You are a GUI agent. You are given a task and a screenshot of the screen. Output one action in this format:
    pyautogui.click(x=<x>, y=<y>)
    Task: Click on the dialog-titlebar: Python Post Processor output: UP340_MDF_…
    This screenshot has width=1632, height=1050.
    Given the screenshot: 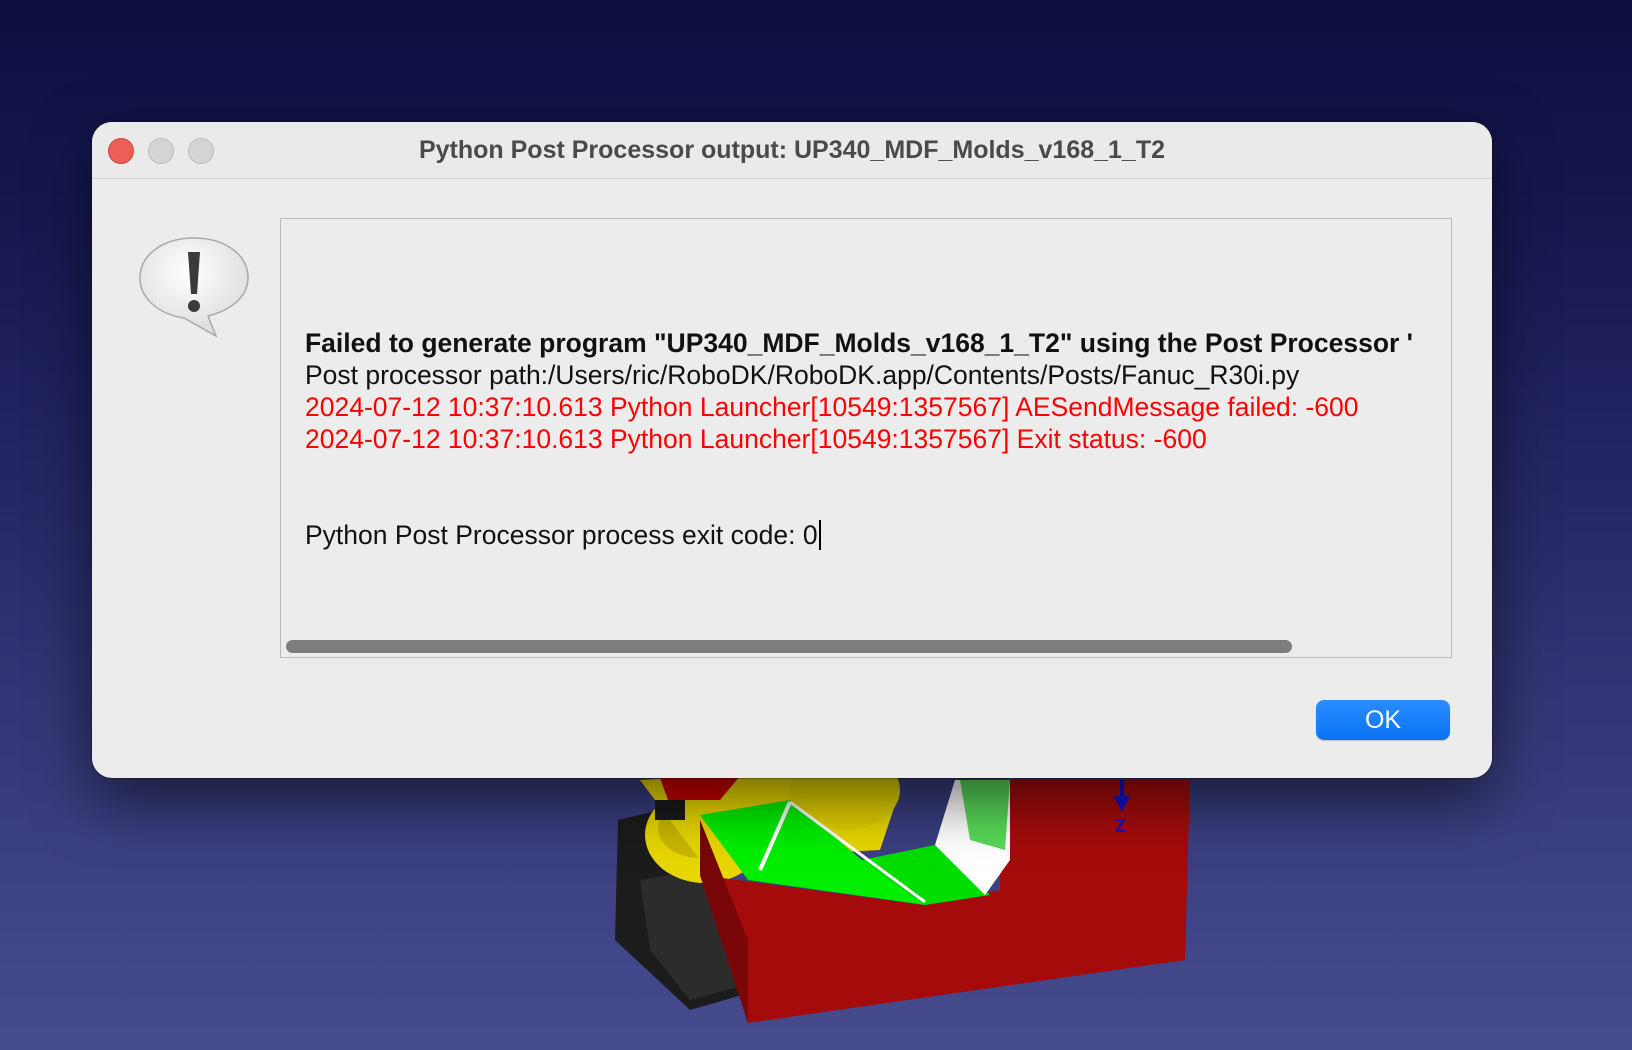 What is the action you would take?
    pyautogui.click(x=792, y=150)
    